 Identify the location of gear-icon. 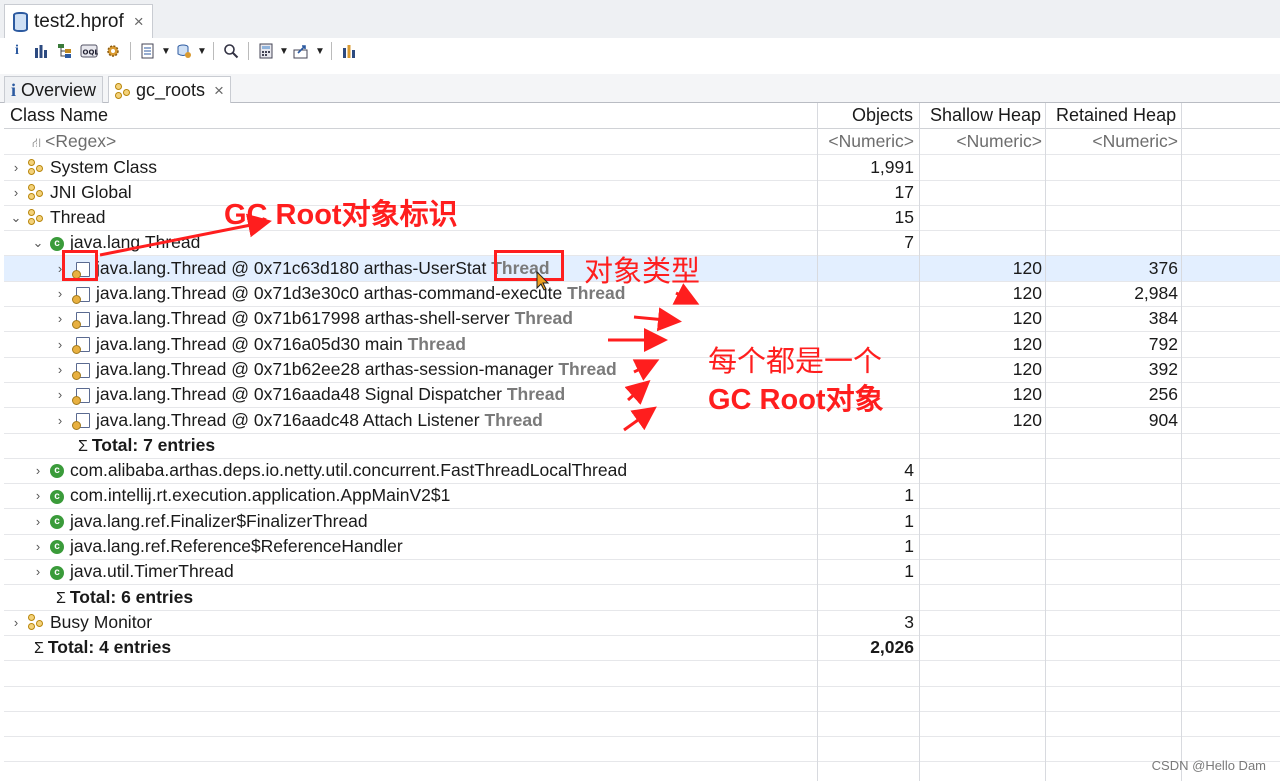
(113, 51).